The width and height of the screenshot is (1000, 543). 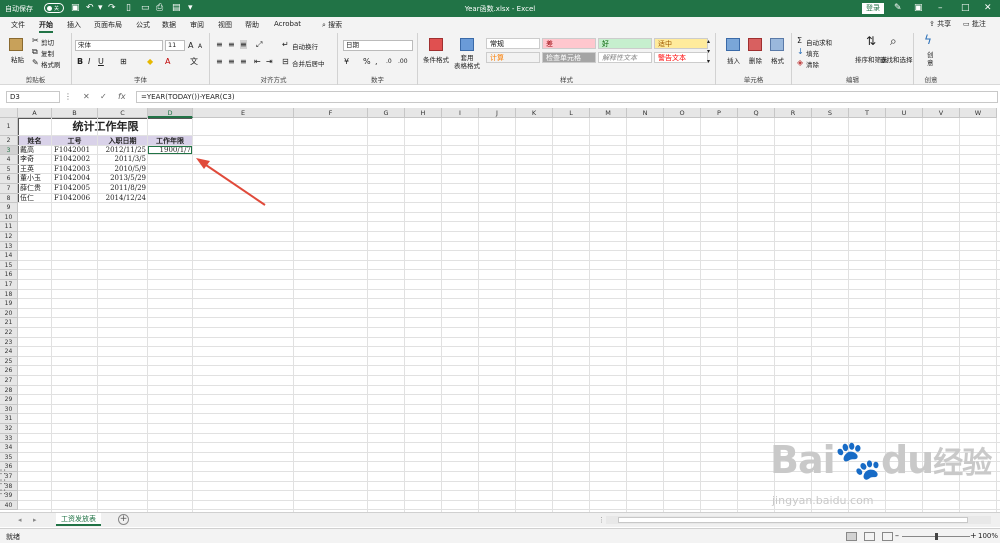 I want to click on add-sheet-icon: +, so click(x=123, y=519).